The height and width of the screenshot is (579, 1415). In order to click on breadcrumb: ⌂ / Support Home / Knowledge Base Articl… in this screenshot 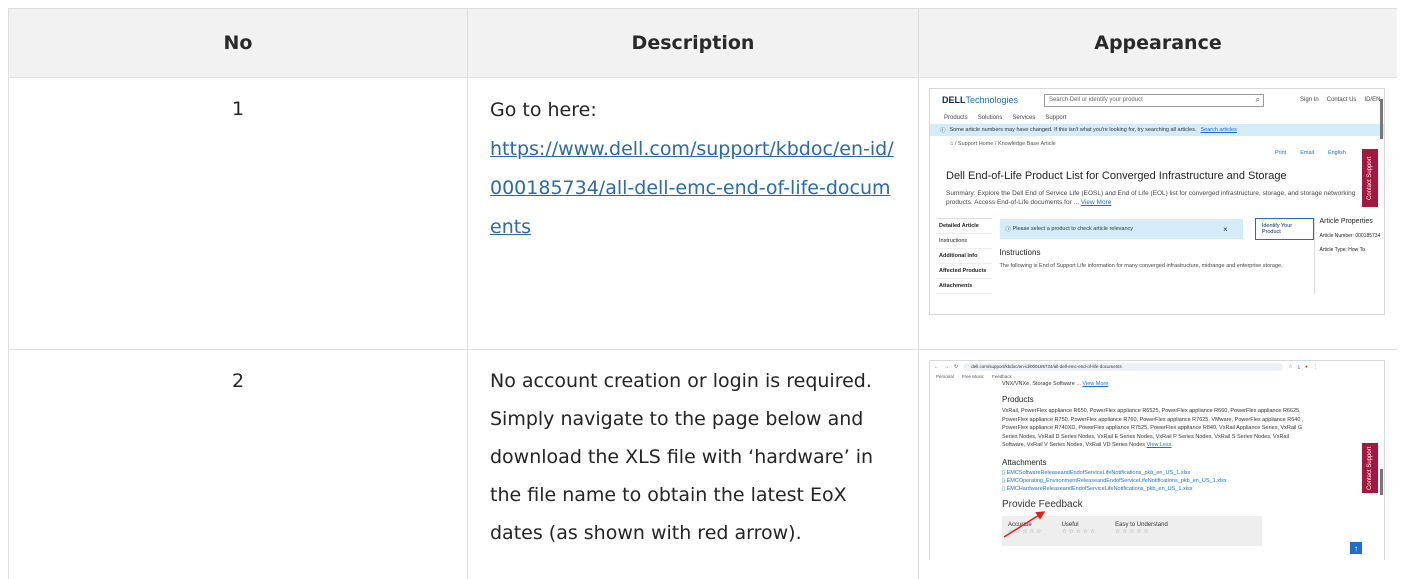, I will do `click(1003, 144)`.